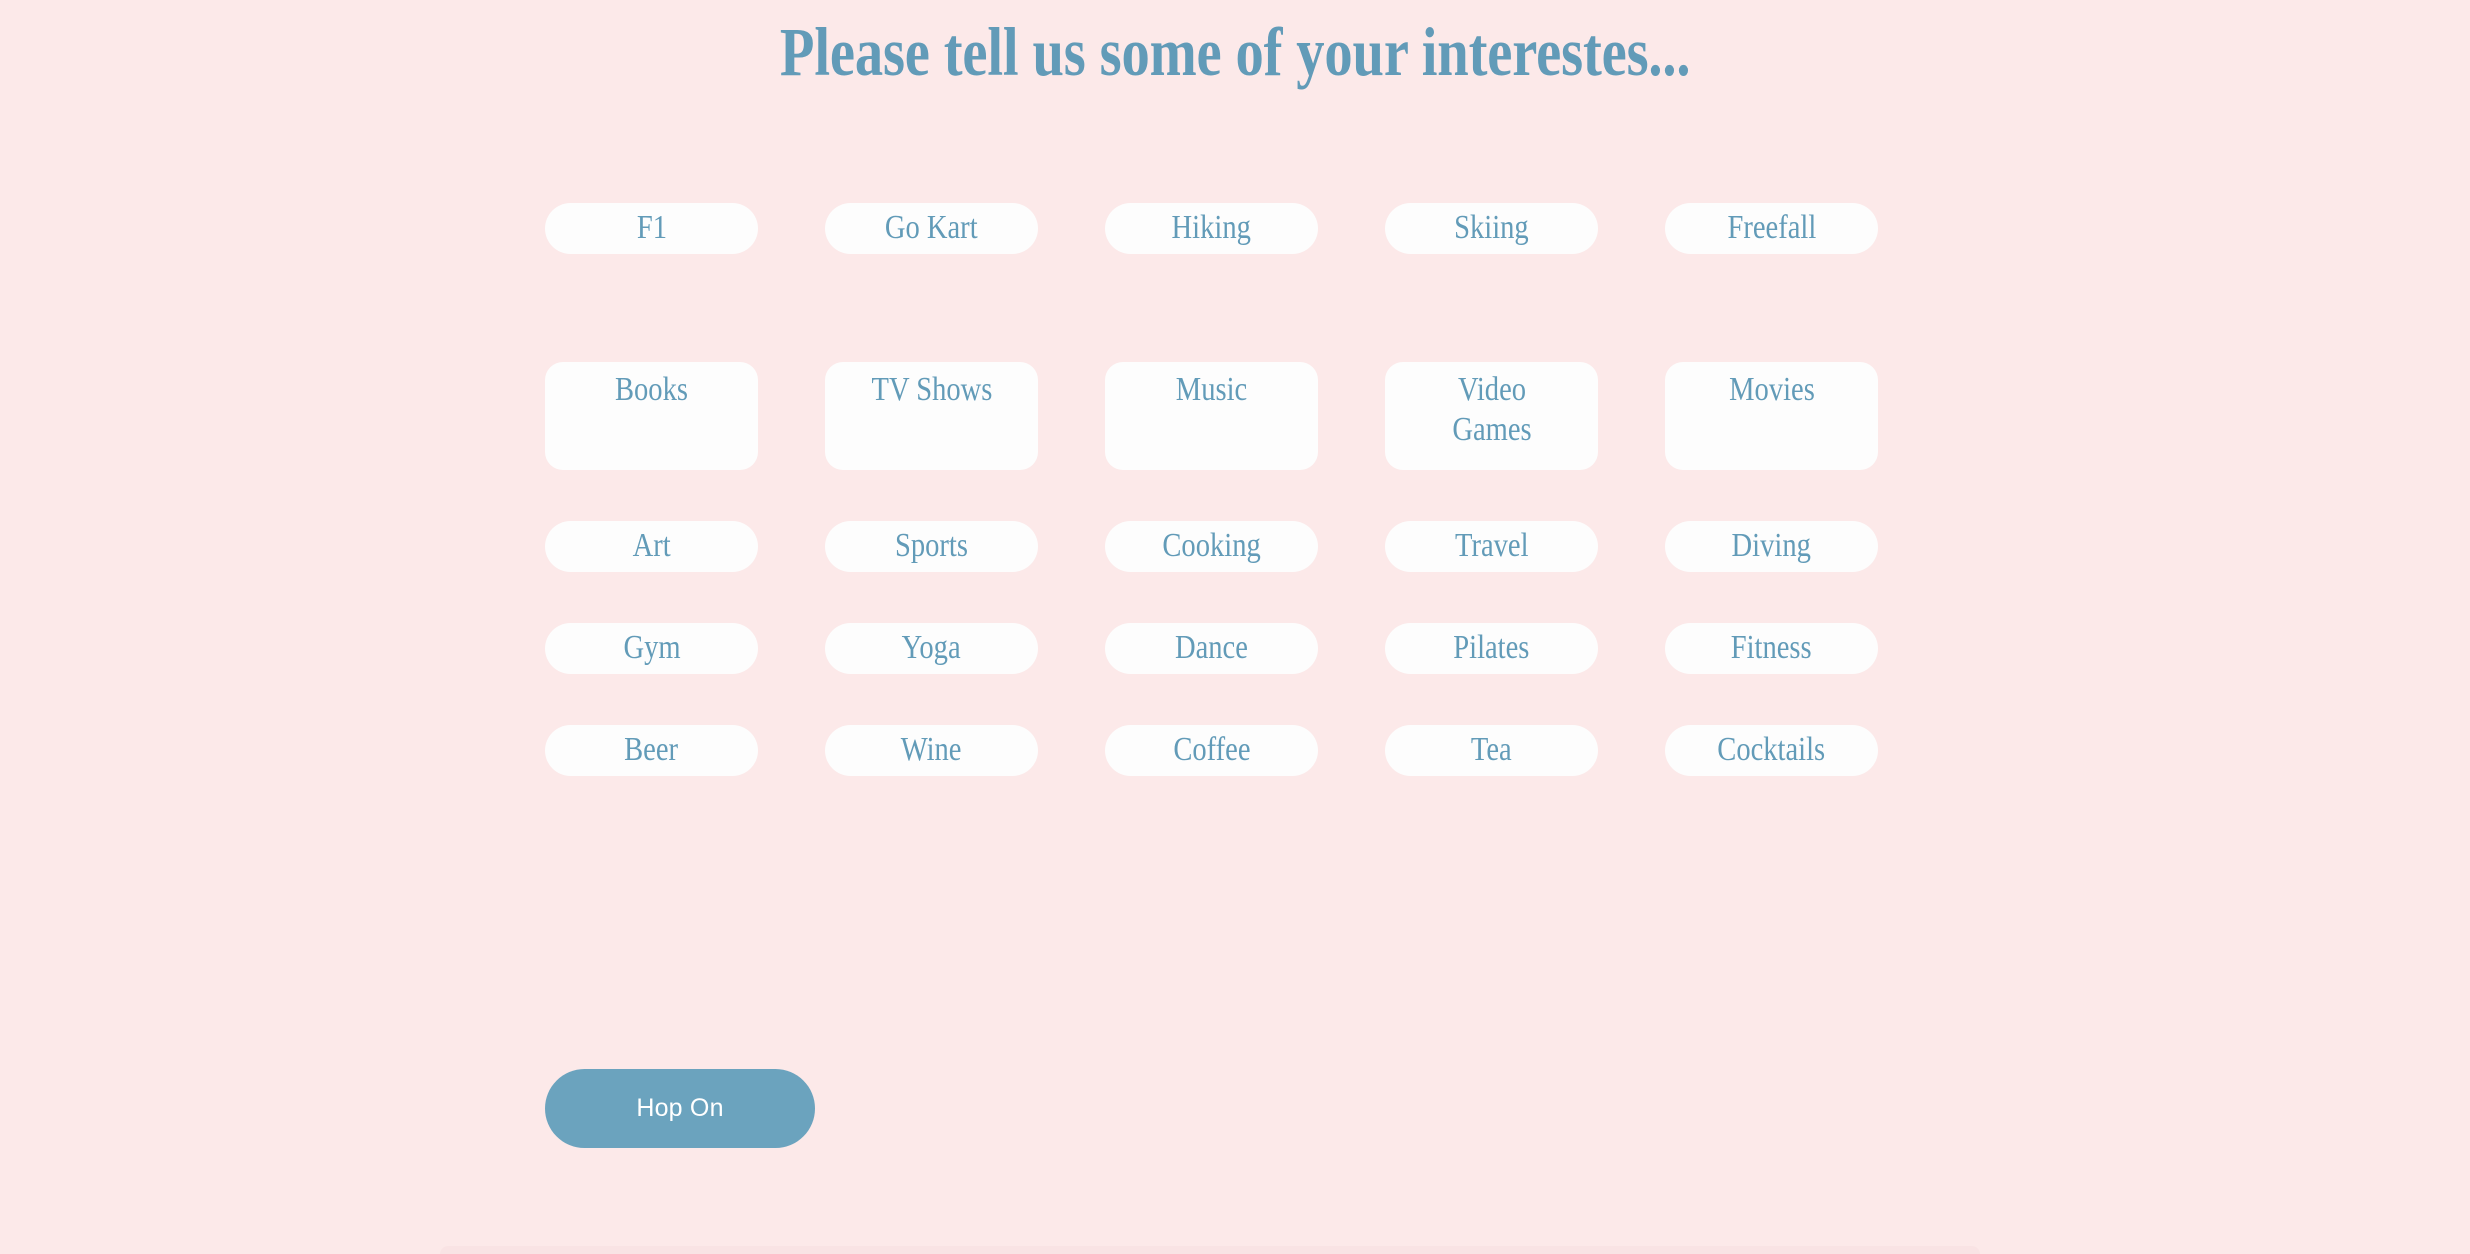  Describe the element at coordinates (931, 416) in the screenshot. I see `interest-chip-tv-shows: TV Shows` at that location.